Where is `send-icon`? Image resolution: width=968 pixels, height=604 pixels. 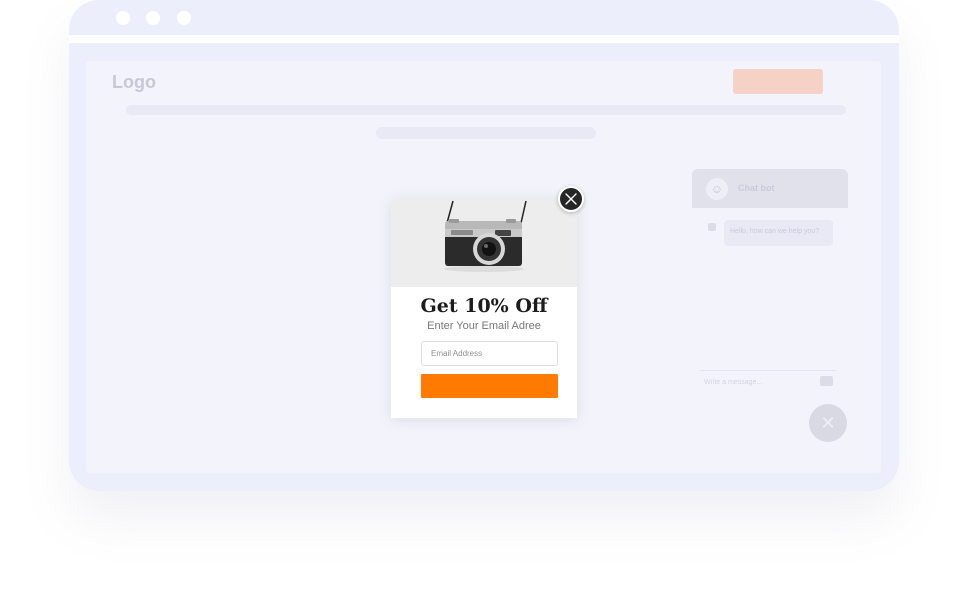 send-icon is located at coordinates (826, 381).